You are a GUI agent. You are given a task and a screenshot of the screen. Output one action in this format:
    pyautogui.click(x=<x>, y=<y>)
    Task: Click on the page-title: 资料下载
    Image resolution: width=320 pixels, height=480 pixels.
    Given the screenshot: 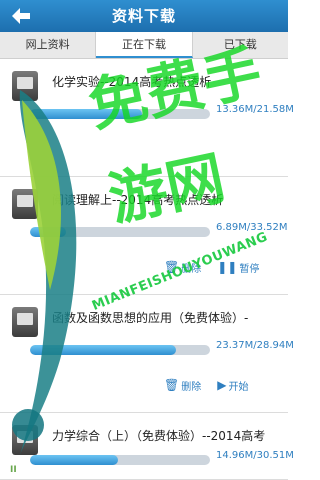 What is the action you would take?
    pyautogui.click(x=143, y=16)
    